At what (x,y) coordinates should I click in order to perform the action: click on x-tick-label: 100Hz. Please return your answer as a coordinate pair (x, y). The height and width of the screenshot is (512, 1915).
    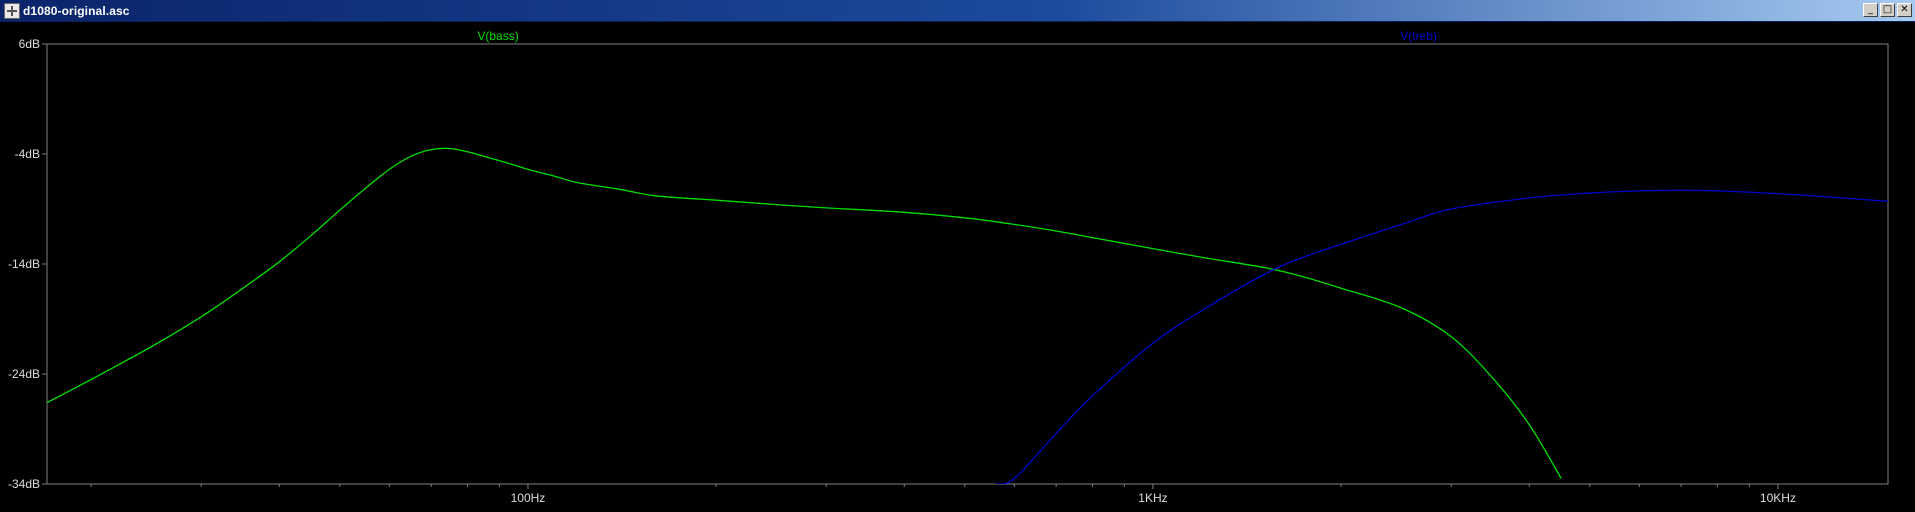
    Looking at the image, I should click on (528, 498).